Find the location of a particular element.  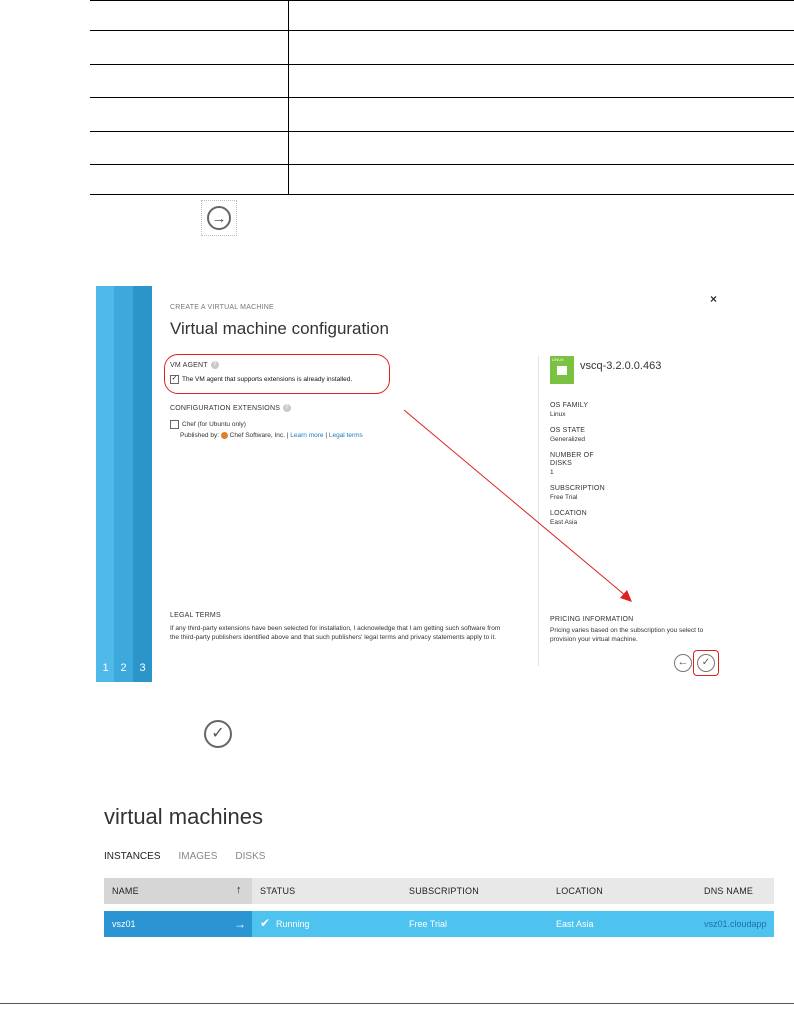

linux-image-icon: LINUX is located at coordinates (562, 370).